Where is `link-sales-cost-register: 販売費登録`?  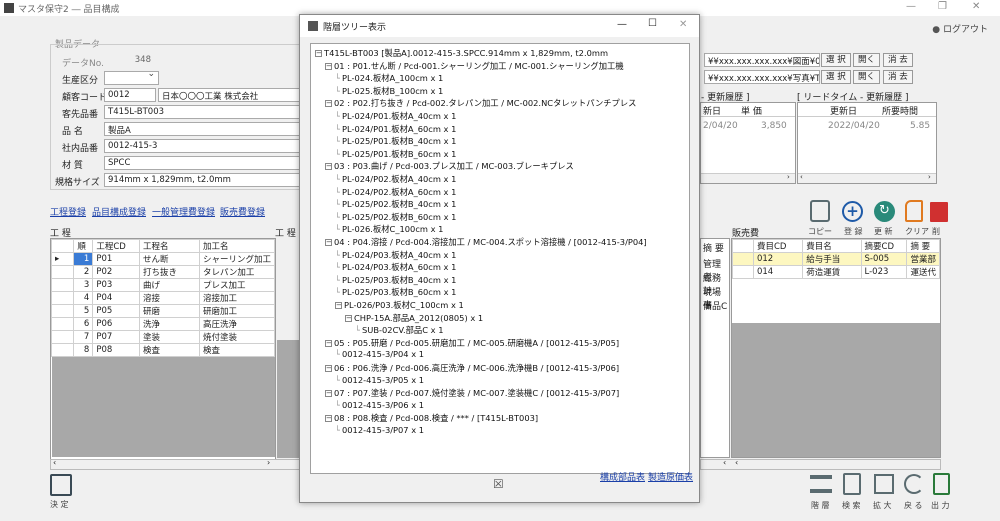 link-sales-cost-register: 販売費登録 is located at coordinates (242, 211).